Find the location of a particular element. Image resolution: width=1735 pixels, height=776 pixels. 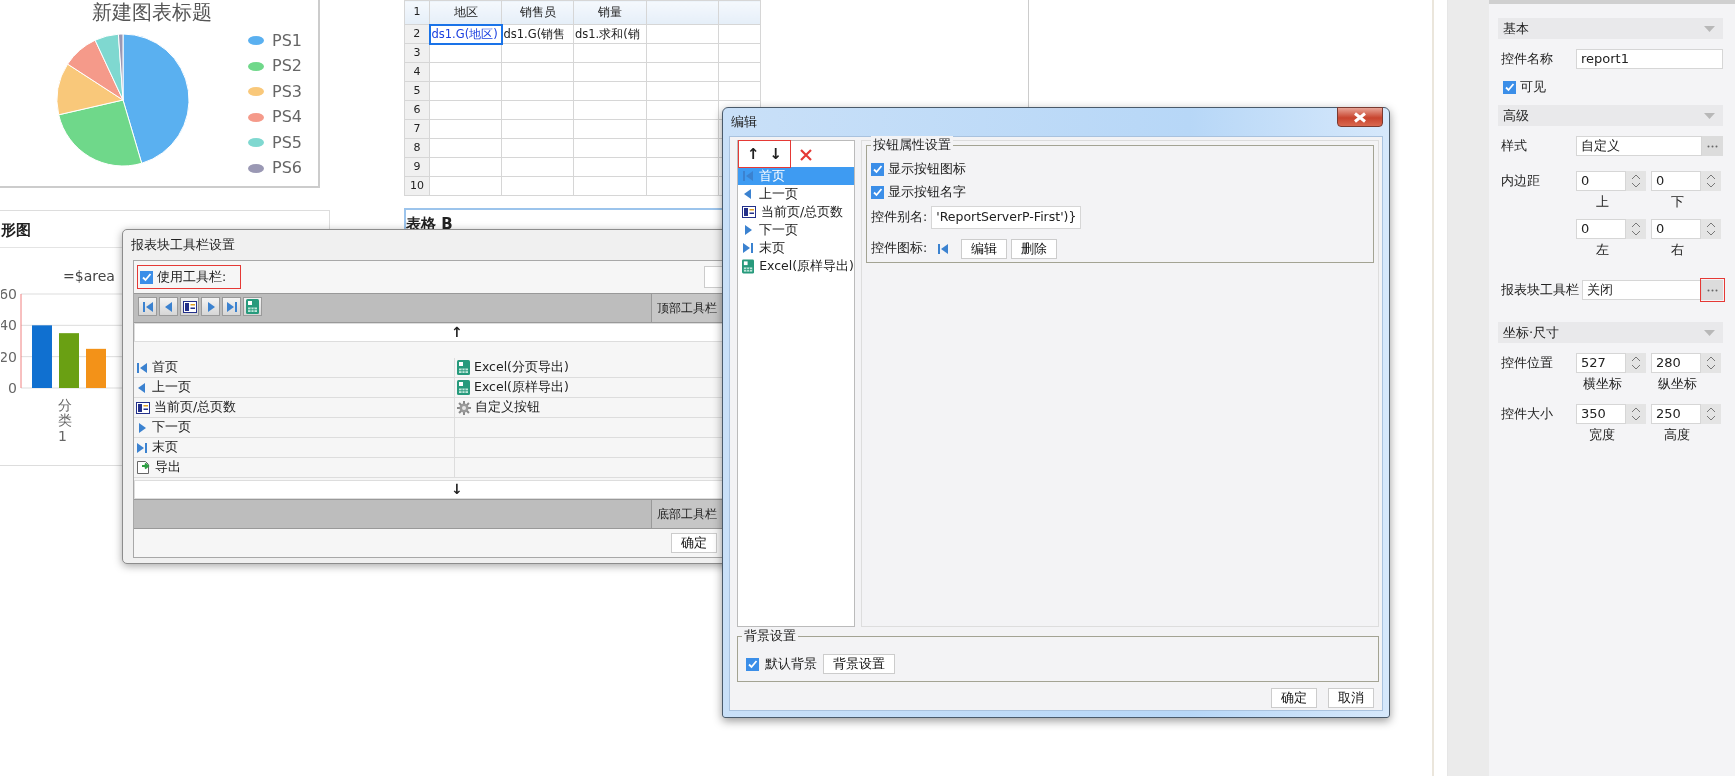

section-header: 高级 is located at coordinates (1610, 115).